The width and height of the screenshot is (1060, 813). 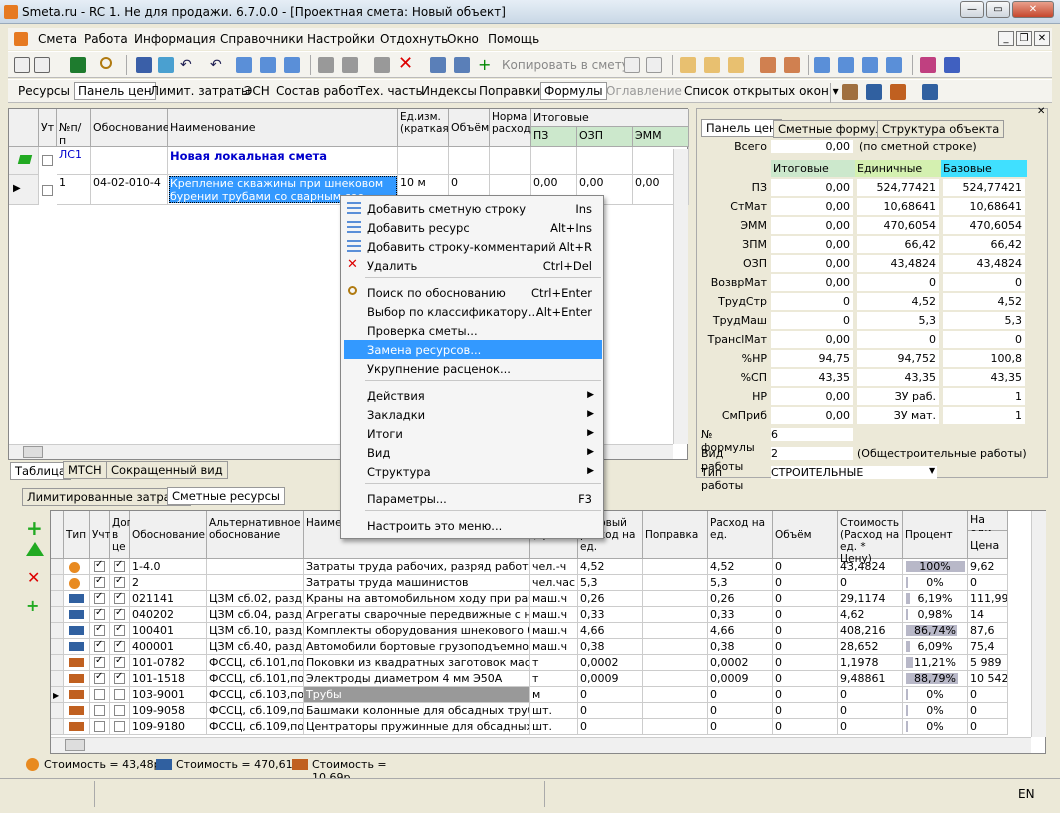 I want to click on panel-row-unit: 470,6054, so click(x=898, y=225).